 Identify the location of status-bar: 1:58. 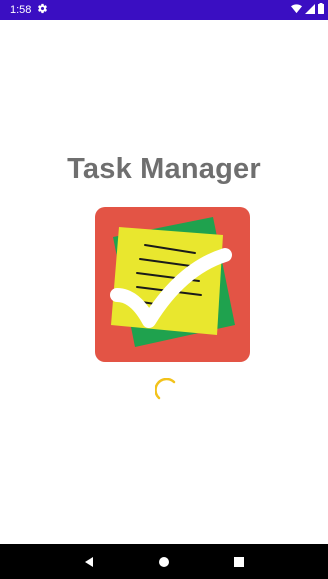
(164, 10).